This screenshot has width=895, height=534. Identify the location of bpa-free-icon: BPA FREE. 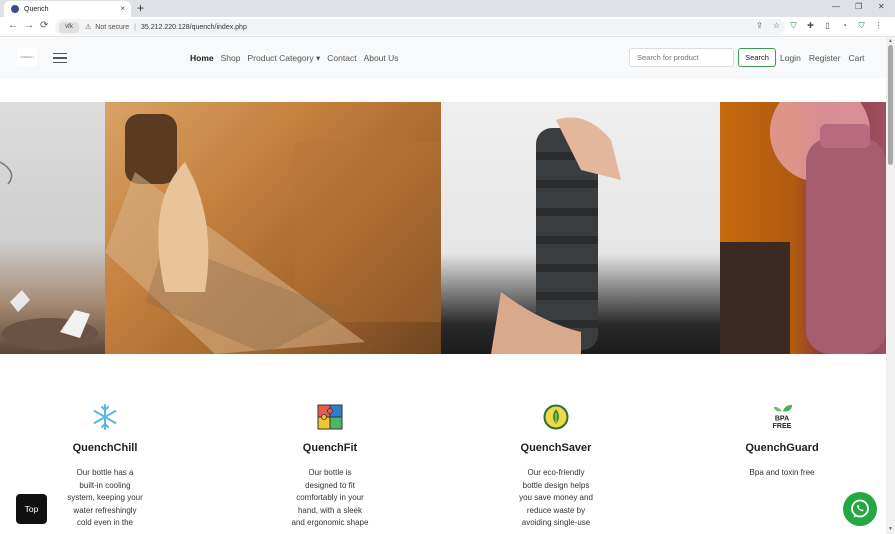
(782, 417).